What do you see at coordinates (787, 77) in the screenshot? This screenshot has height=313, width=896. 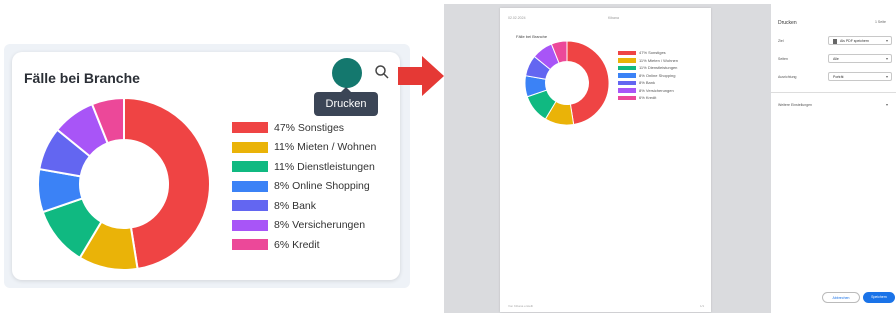 I see `layout-label: Ausrichtung` at bounding box center [787, 77].